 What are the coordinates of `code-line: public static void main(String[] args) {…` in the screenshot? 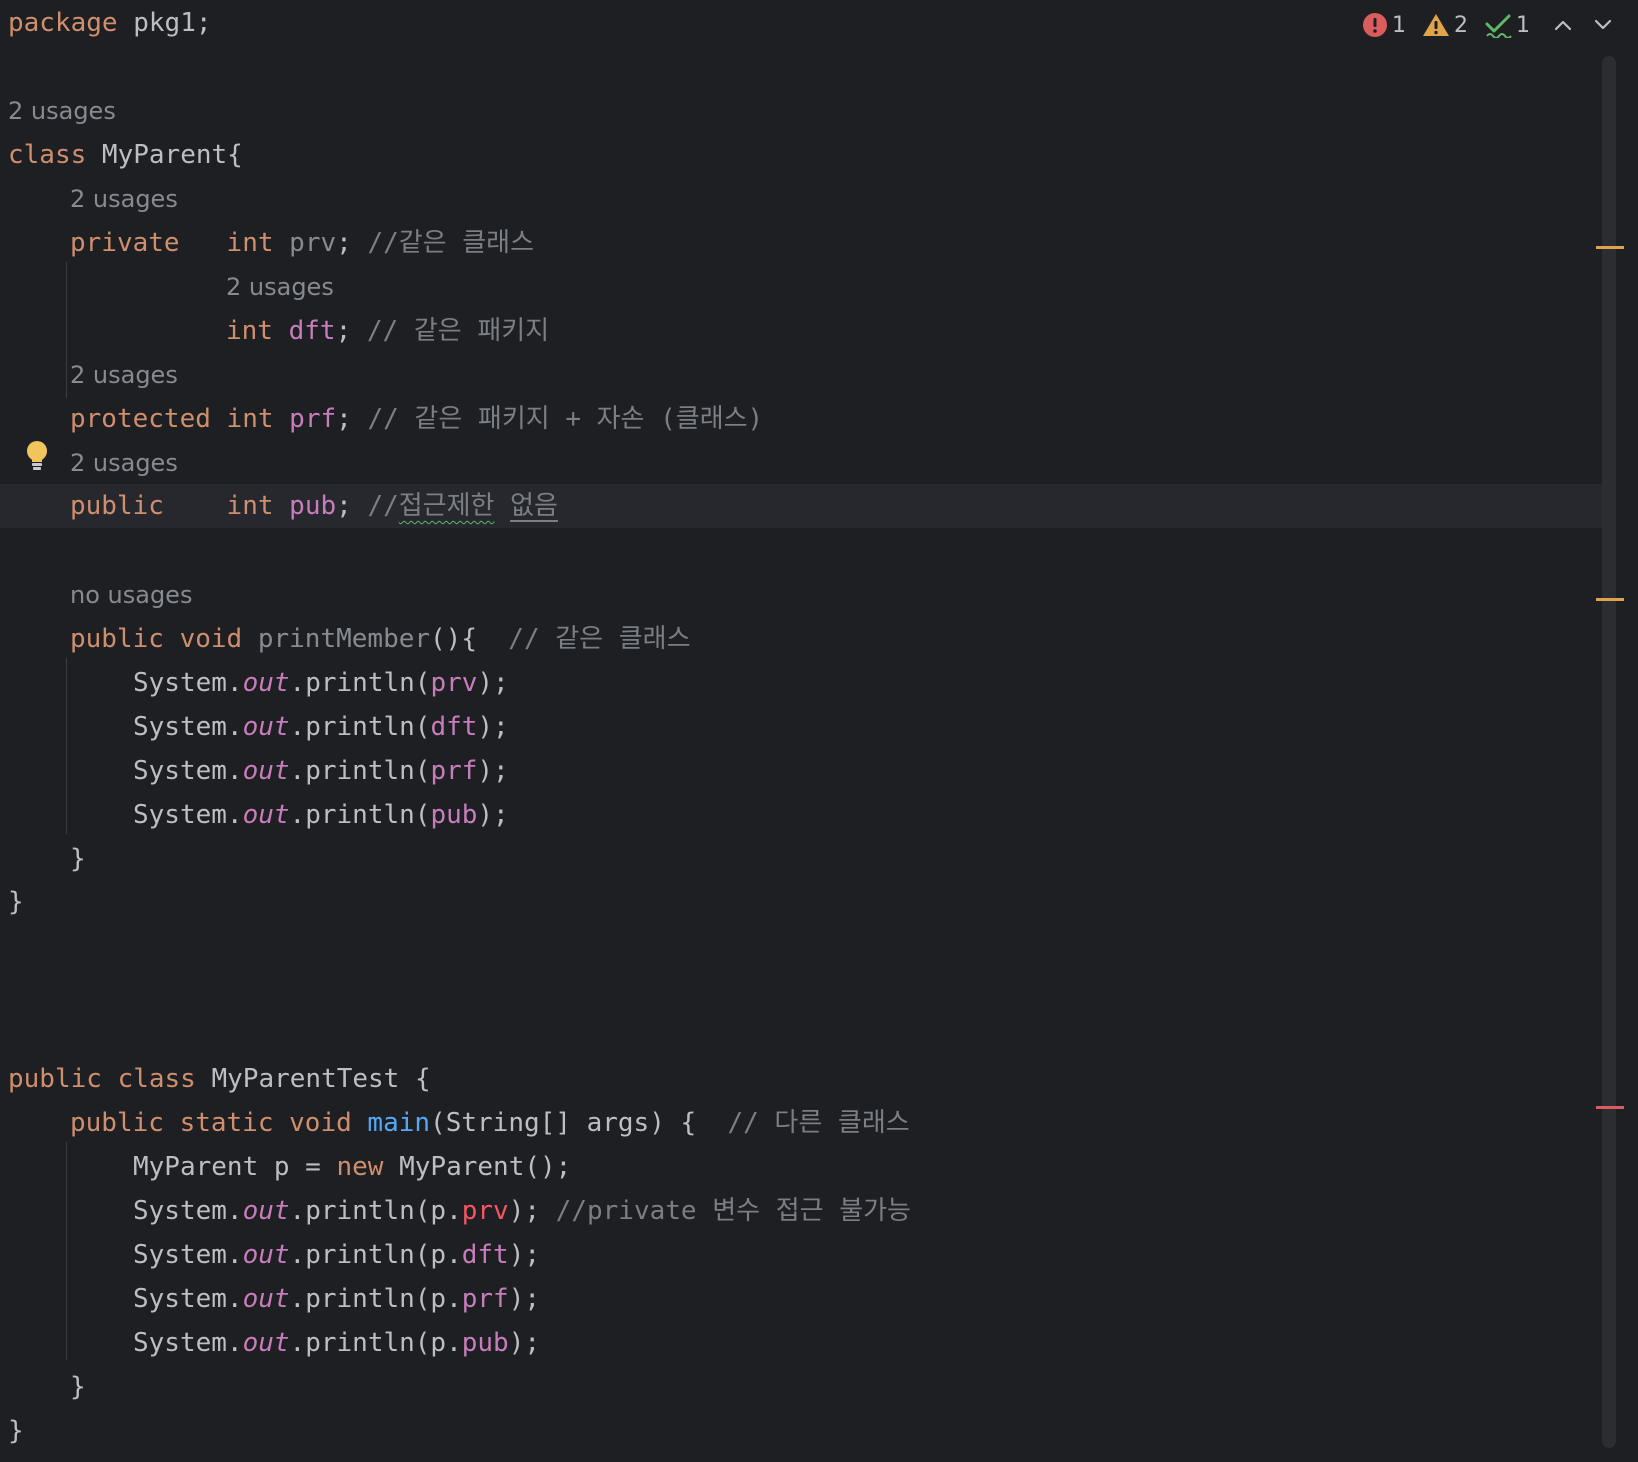 It's located at (854, 1123).